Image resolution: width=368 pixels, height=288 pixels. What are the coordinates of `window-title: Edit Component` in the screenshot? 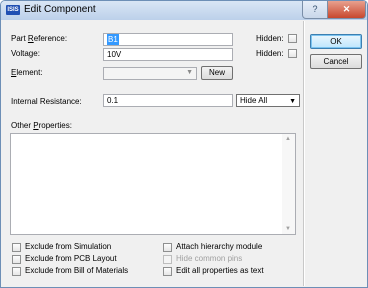 It's located at (60, 9).